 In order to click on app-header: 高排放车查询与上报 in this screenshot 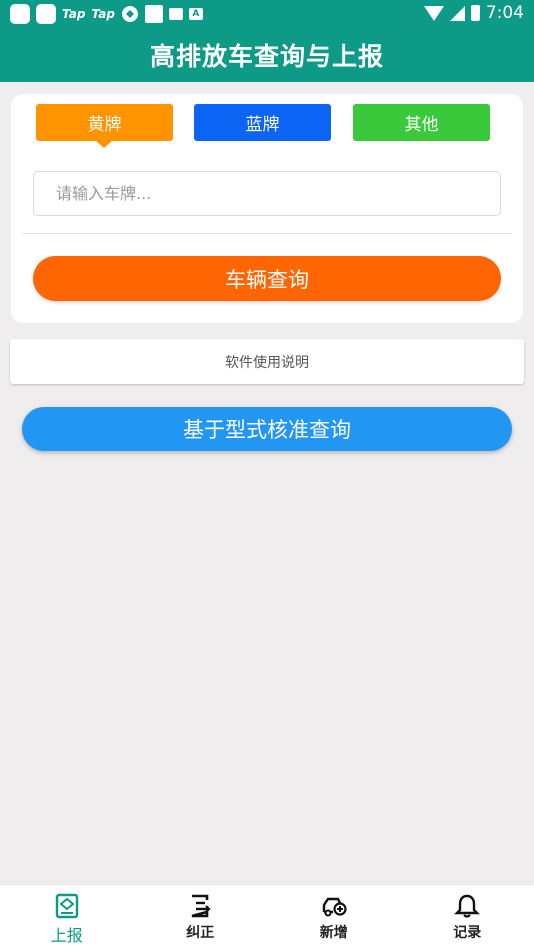, I will do `click(267, 55)`.